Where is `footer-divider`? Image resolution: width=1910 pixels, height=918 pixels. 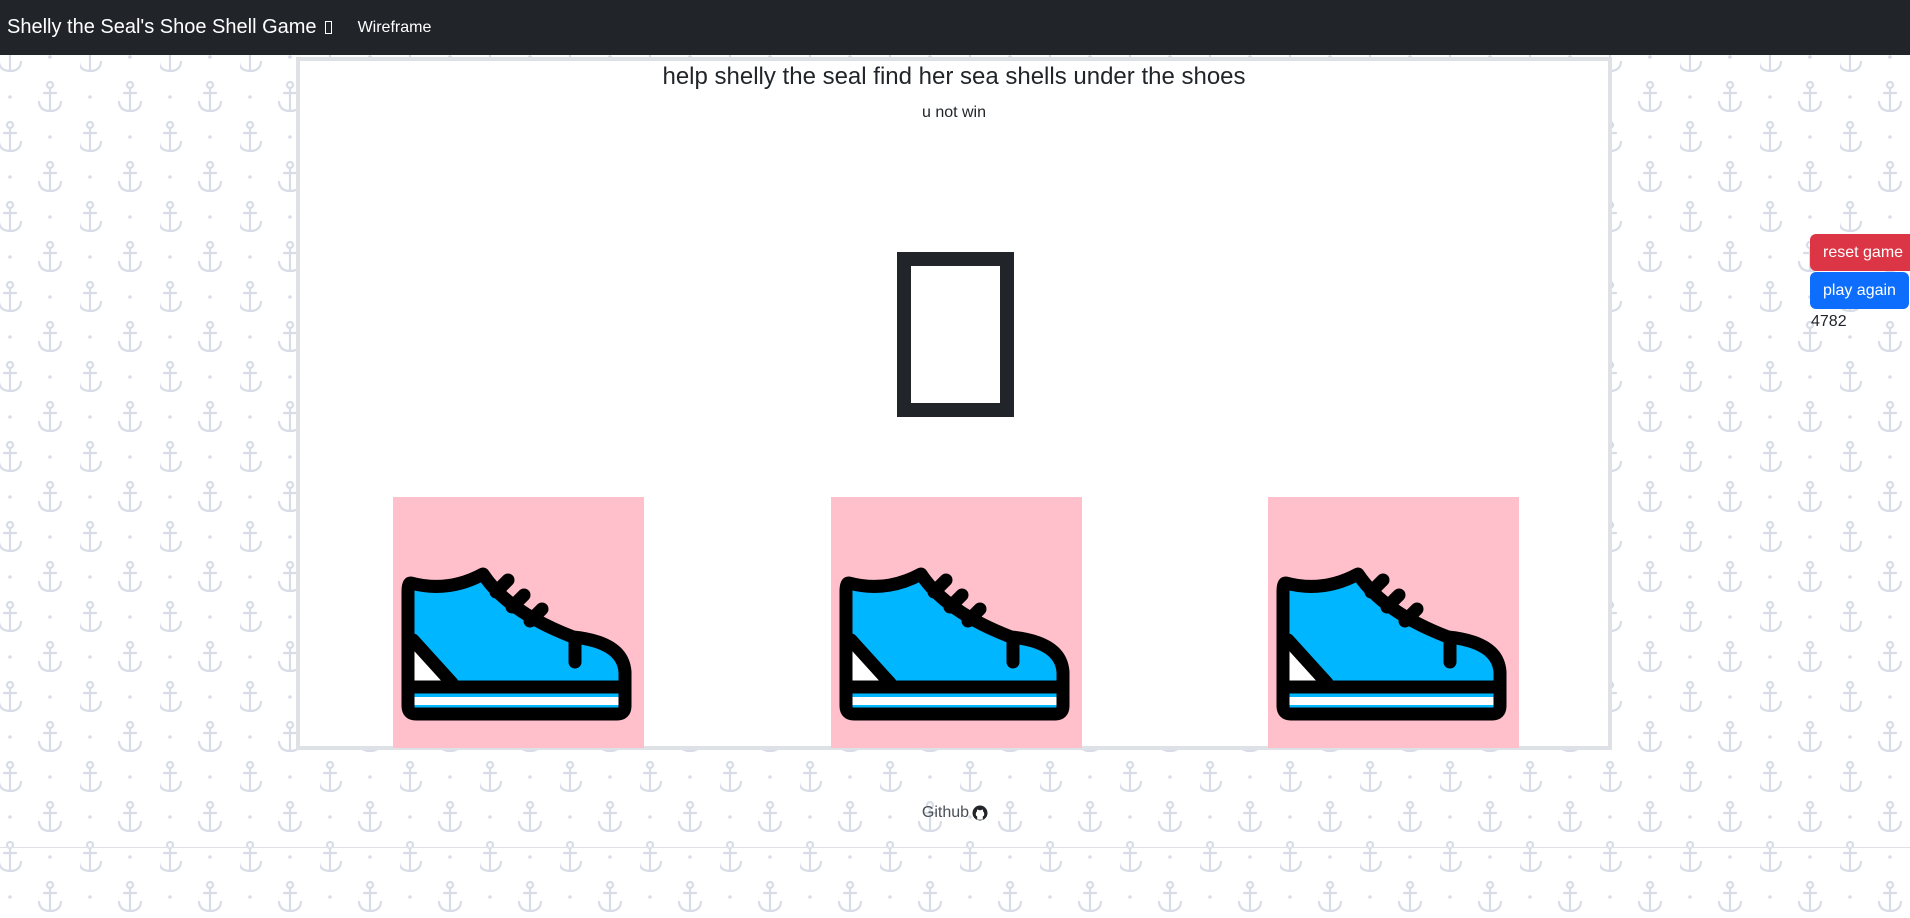
footer-divider is located at coordinates (955, 847).